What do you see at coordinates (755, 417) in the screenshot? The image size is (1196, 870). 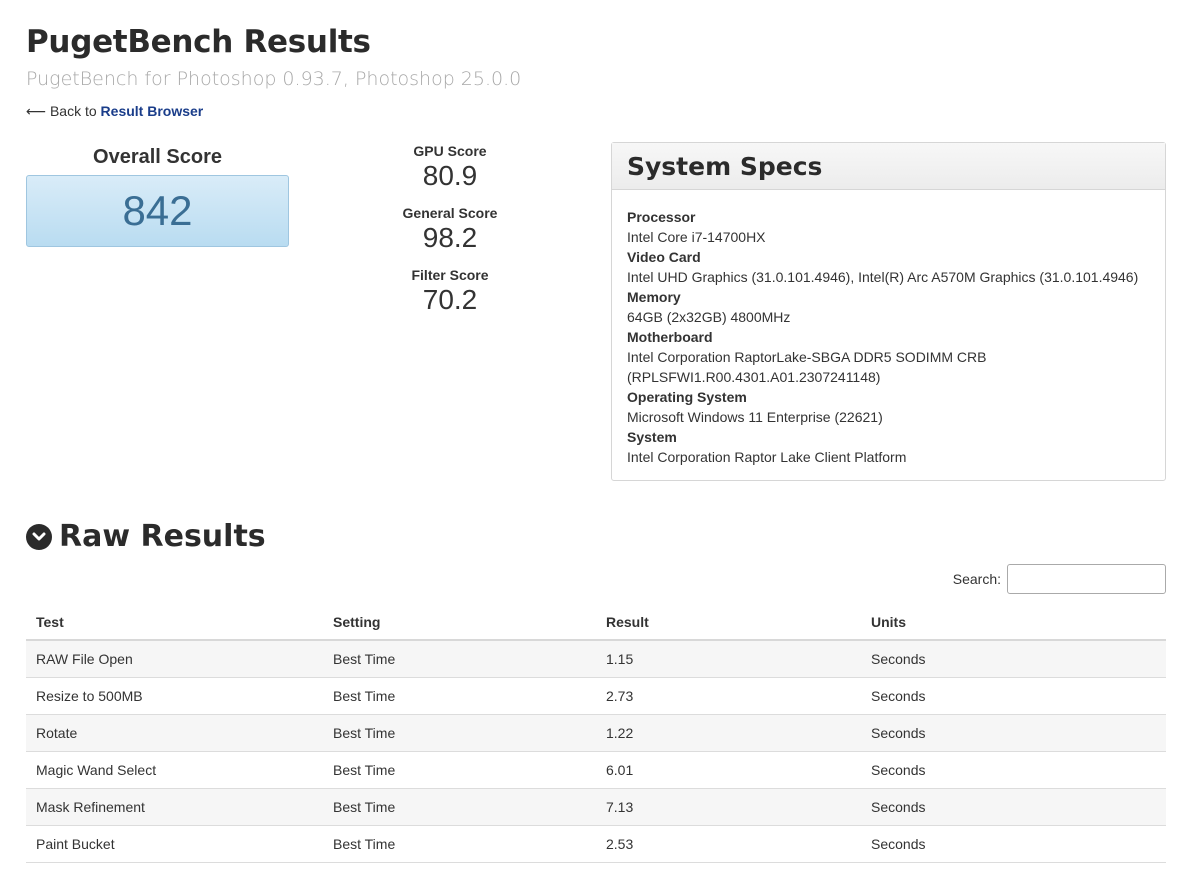 I see `spec-value-os: Microsoft Windows 11 Enterprise (22621)` at bounding box center [755, 417].